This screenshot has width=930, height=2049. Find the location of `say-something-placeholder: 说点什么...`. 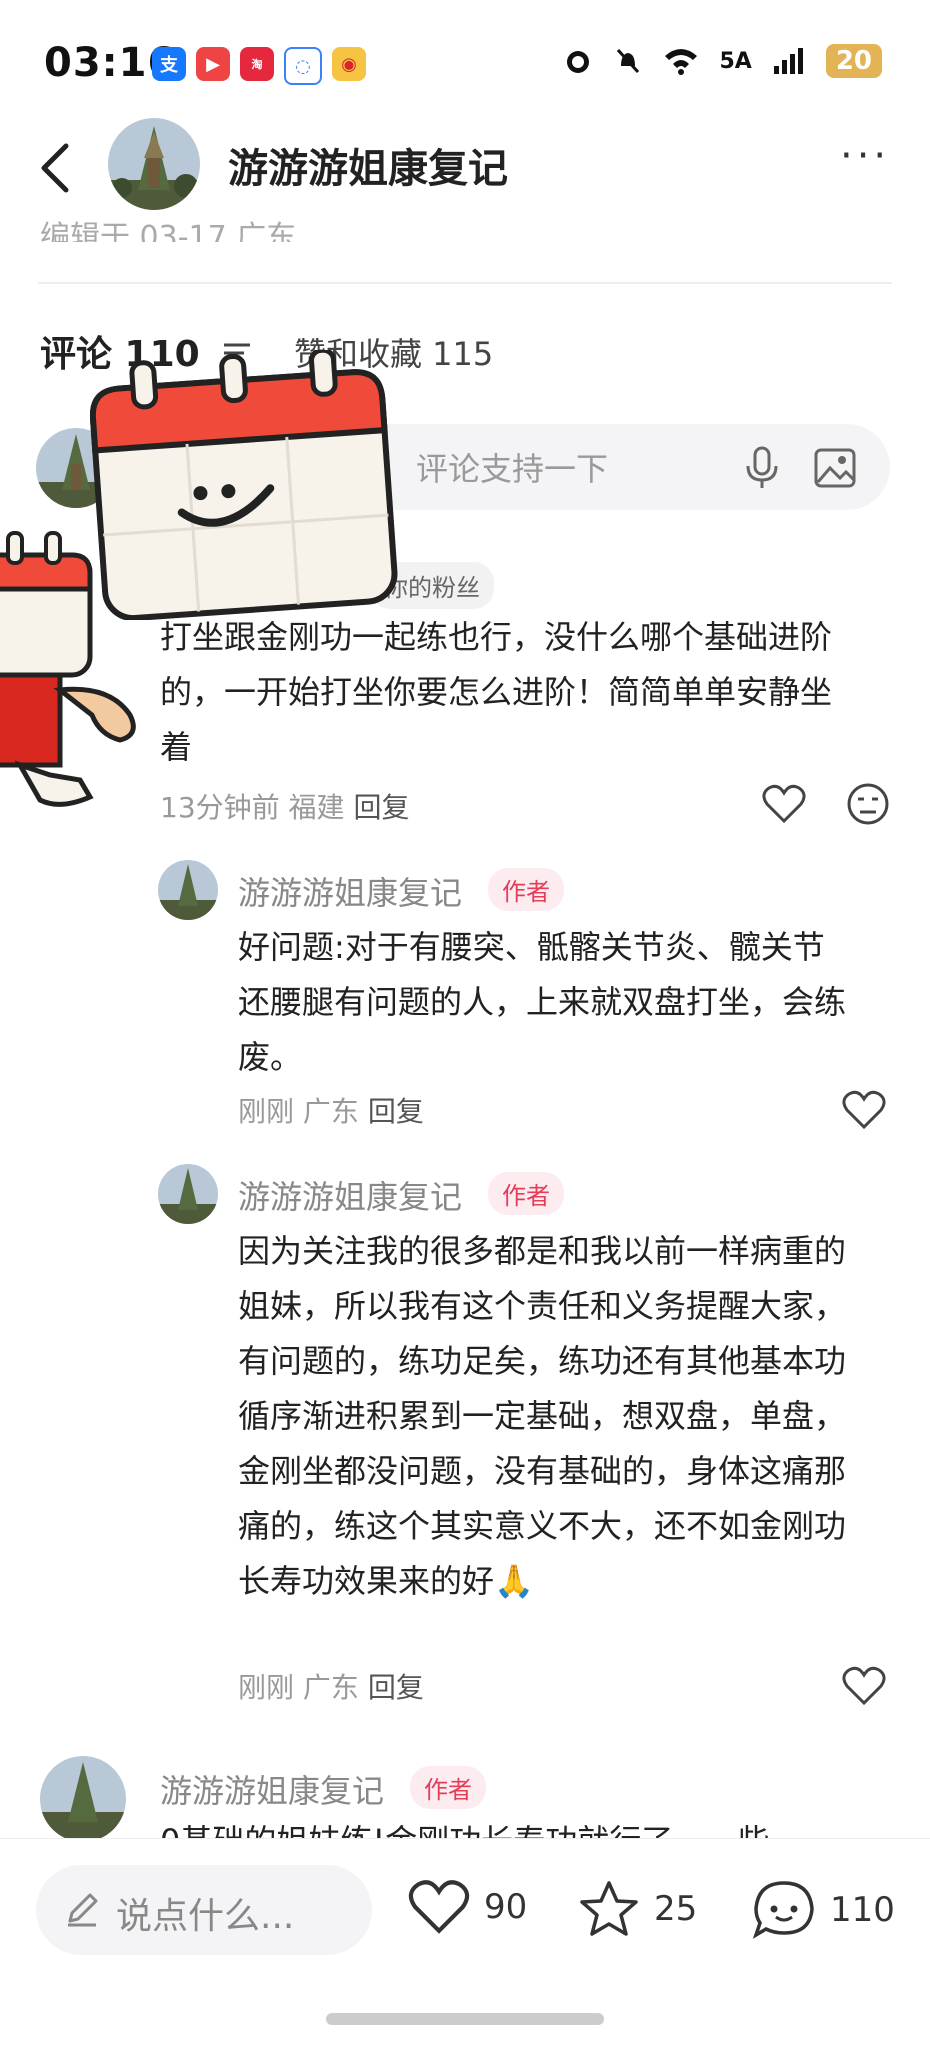

say-something-placeholder: 说点什么... is located at coordinates (205, 1916).